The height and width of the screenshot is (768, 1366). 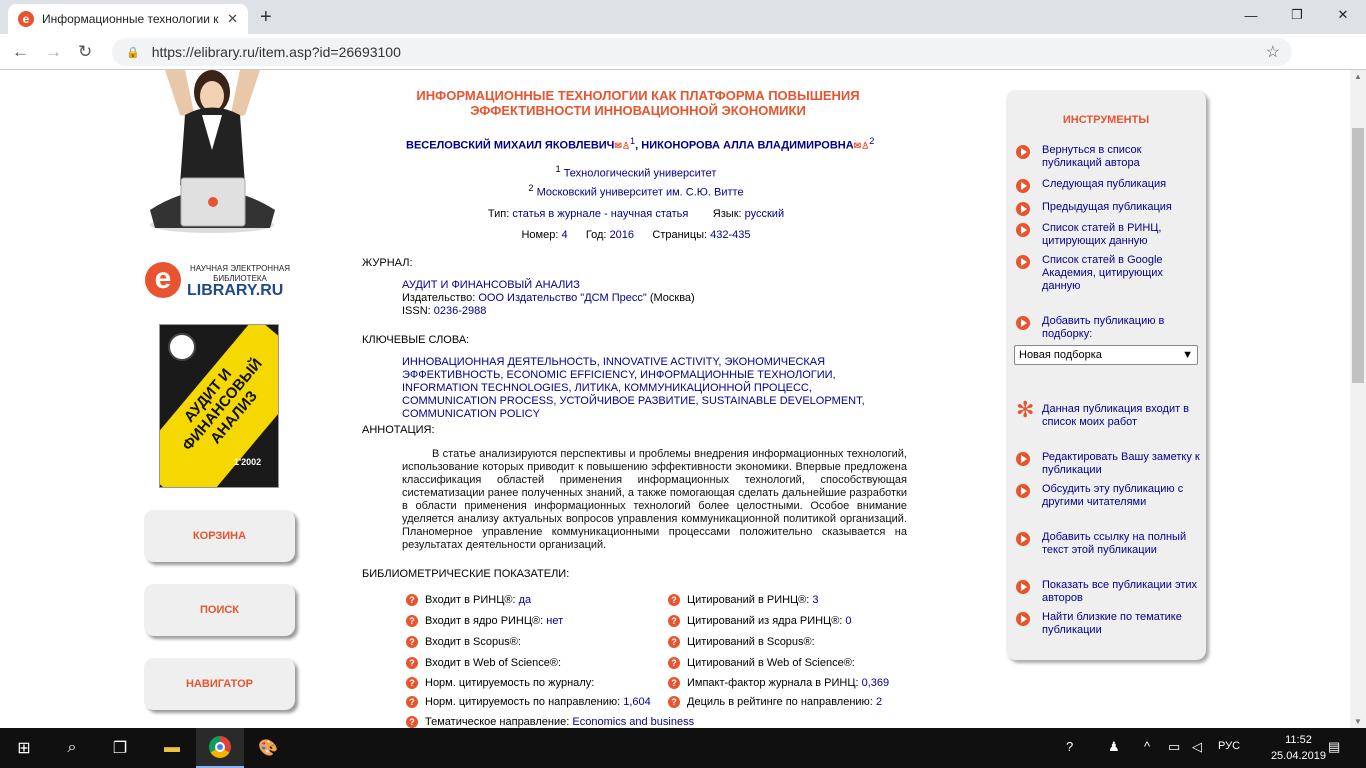 I want to click on tool-rinc-citing: Список статей в РИНЦ, цитирующих данную, so click(x=1108, y=235).